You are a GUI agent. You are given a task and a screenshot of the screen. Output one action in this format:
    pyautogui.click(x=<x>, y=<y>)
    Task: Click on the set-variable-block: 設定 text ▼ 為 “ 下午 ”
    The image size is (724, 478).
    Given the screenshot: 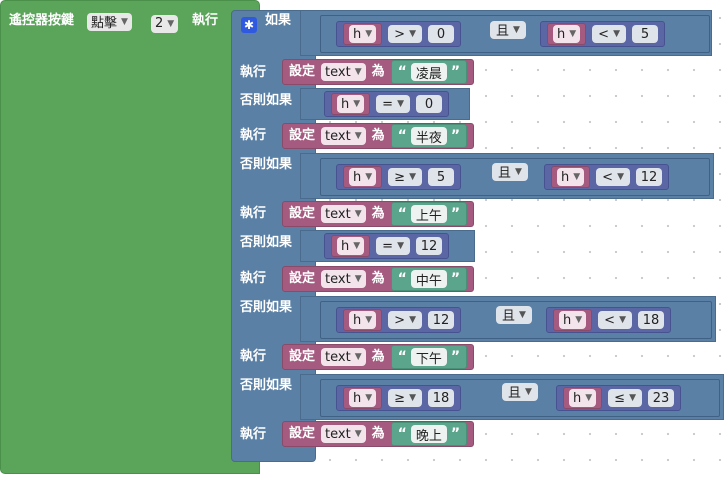 What is the action you would take?
    pyautogui.click(x=378, y=357)
    